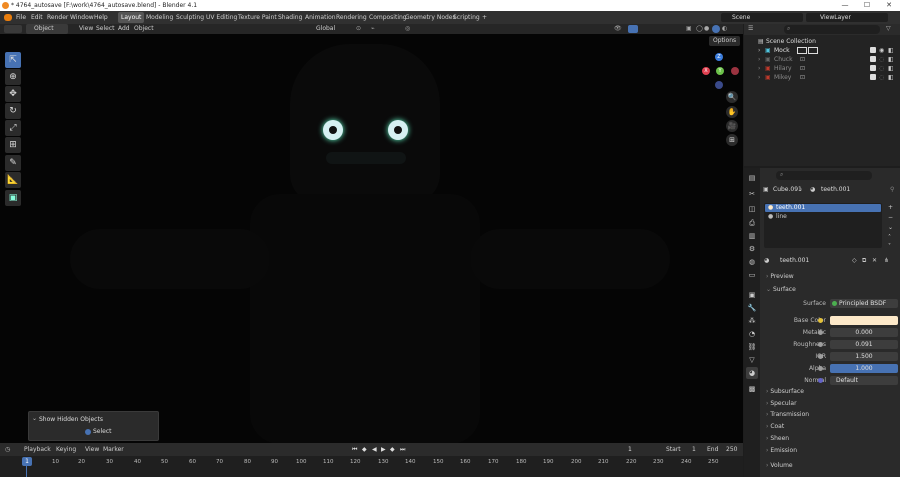 This screenshot has height=477, width=900. Describe the element at coordinates (57, 17) in the screenshot. I see `menu-render: Render` at that location.